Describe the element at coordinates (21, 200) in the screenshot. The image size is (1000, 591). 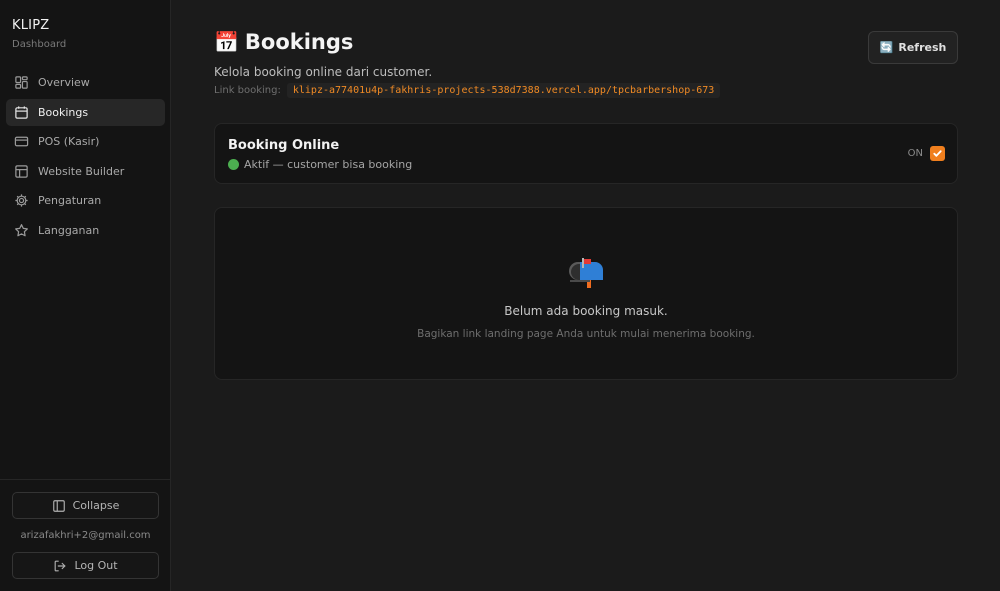
I see `gear-icon` at that location.